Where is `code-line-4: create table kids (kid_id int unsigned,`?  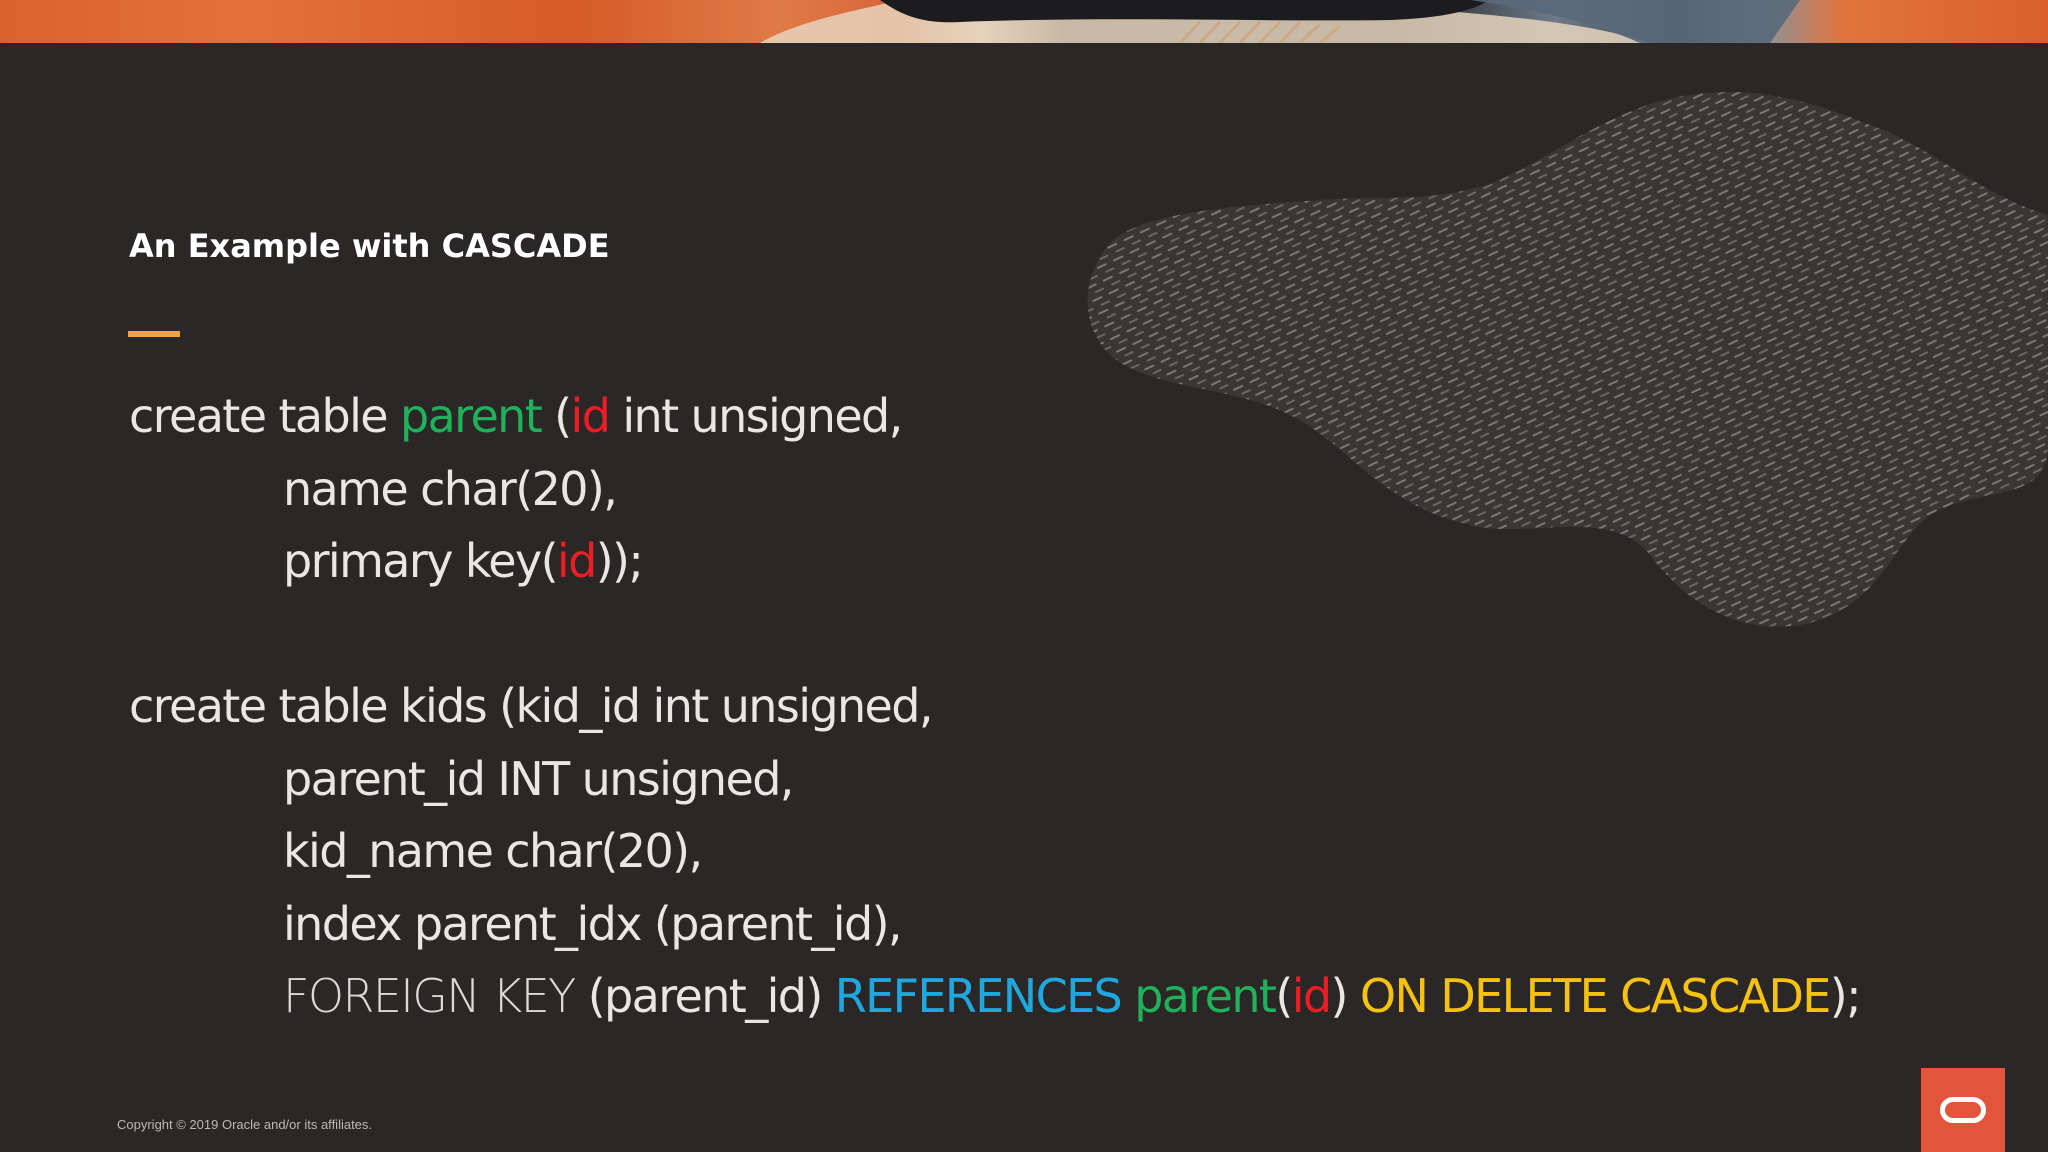 code-line-4: create table kids (kid_id int unsigned, is located at coordinates (531, 706).